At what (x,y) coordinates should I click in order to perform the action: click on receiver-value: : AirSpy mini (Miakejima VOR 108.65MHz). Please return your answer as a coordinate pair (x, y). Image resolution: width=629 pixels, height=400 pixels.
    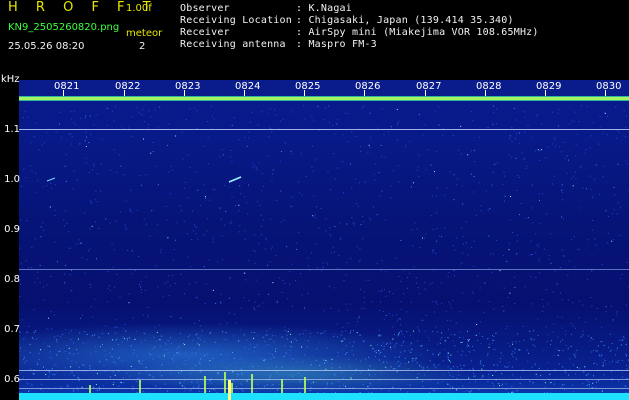
    Looking at the image, I should click on (417, 32).